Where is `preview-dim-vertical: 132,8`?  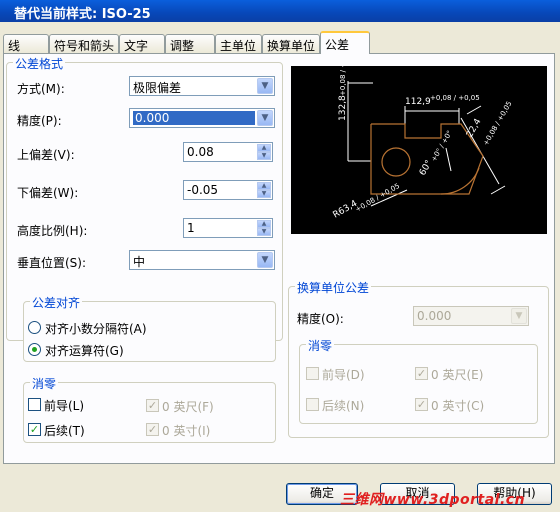 preview-dim-vertical: 132,8 is located at coordinates (343, 108).